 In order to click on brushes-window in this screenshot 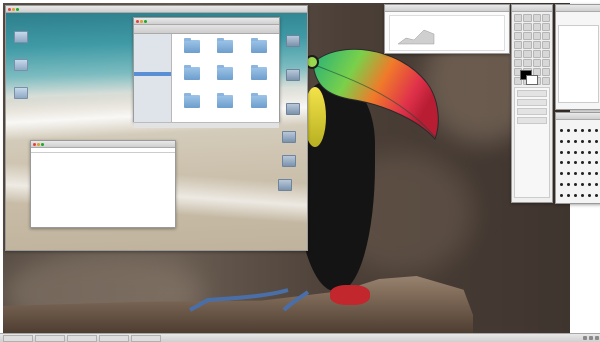, I will do `click(577, 158)`.